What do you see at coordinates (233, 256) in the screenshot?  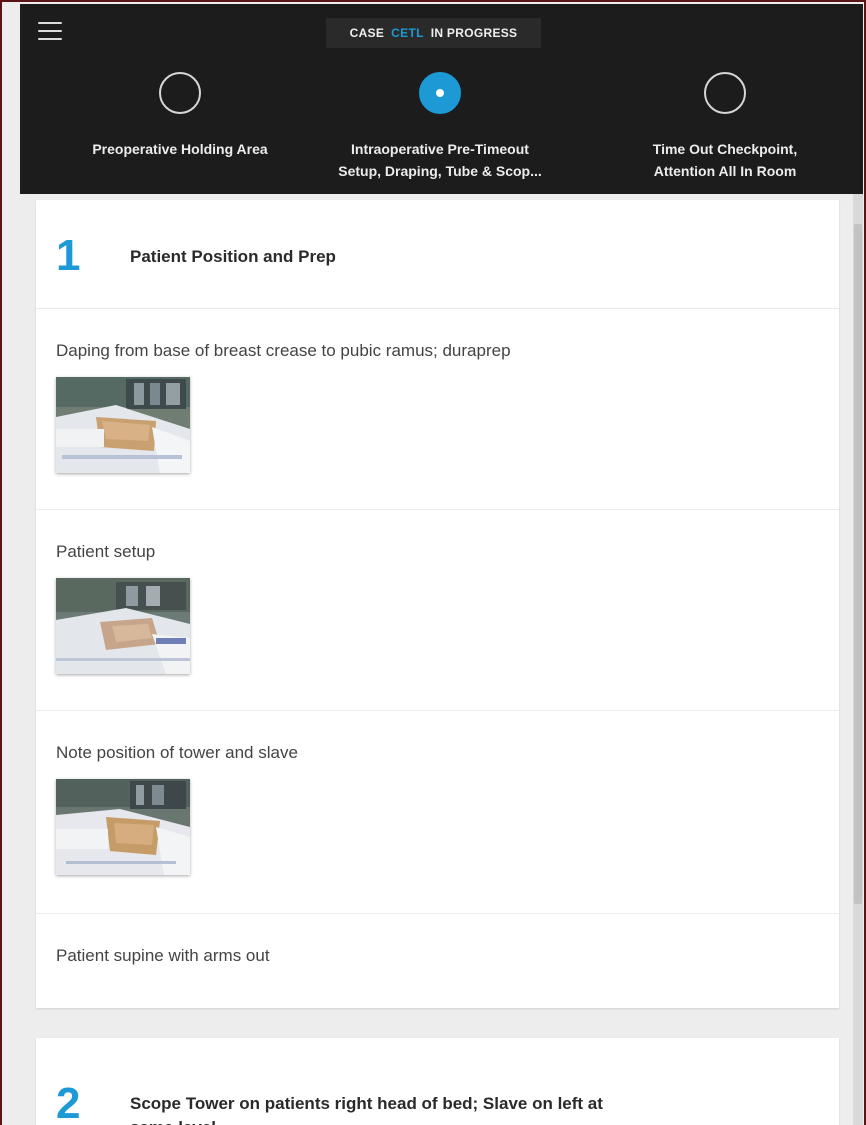 I see `section-title: Patient Position and Prep` at bounding box center [233, 256].